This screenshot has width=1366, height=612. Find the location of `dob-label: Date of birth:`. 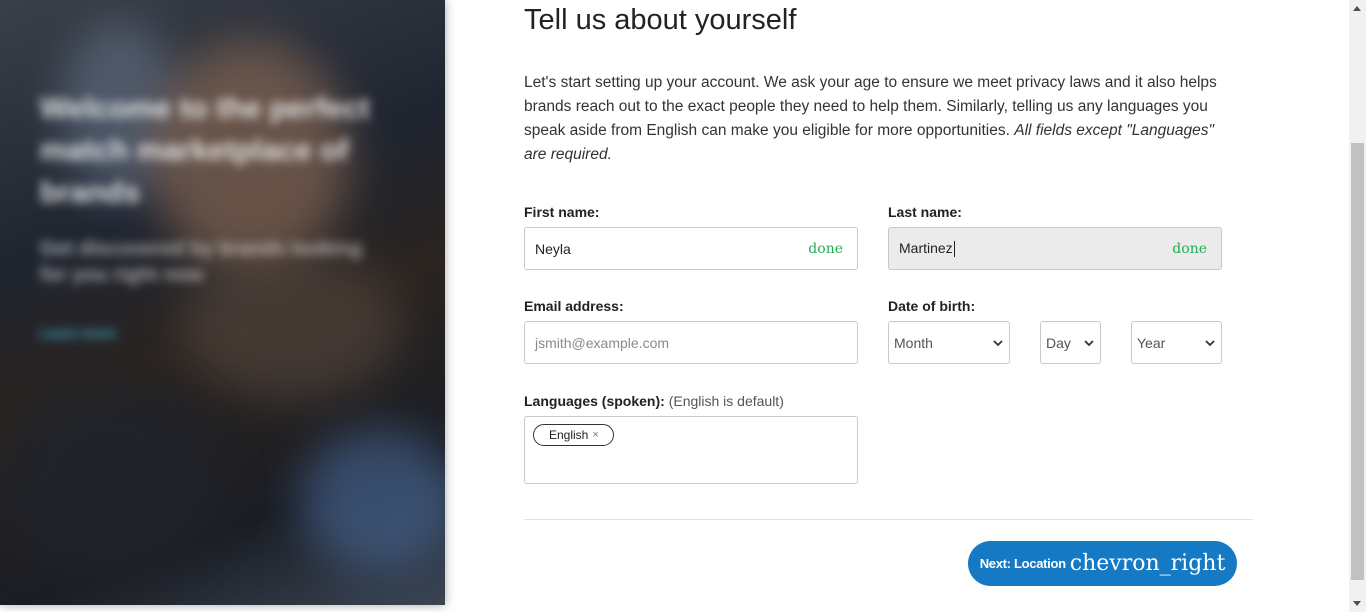

dob-label: Date of birth: is located at coordinates (932, 306).